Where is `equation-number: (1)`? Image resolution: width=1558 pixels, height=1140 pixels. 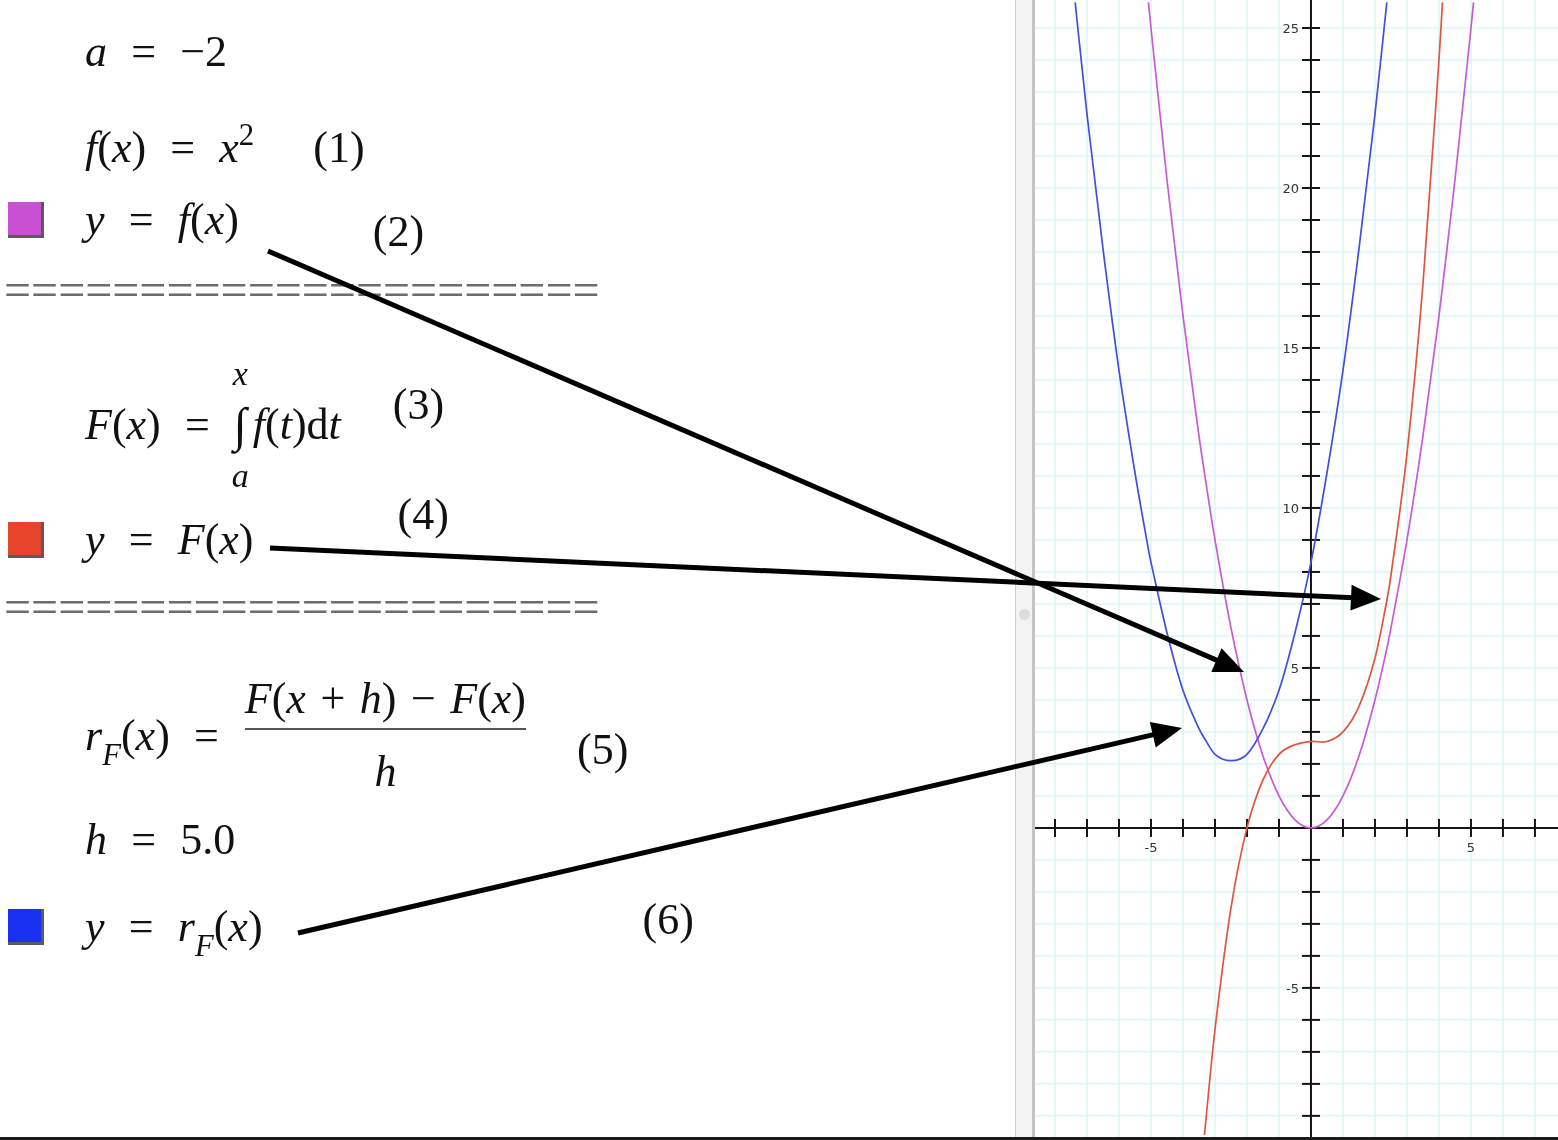
equation-number: (1) is located at coordinates (339, 148).